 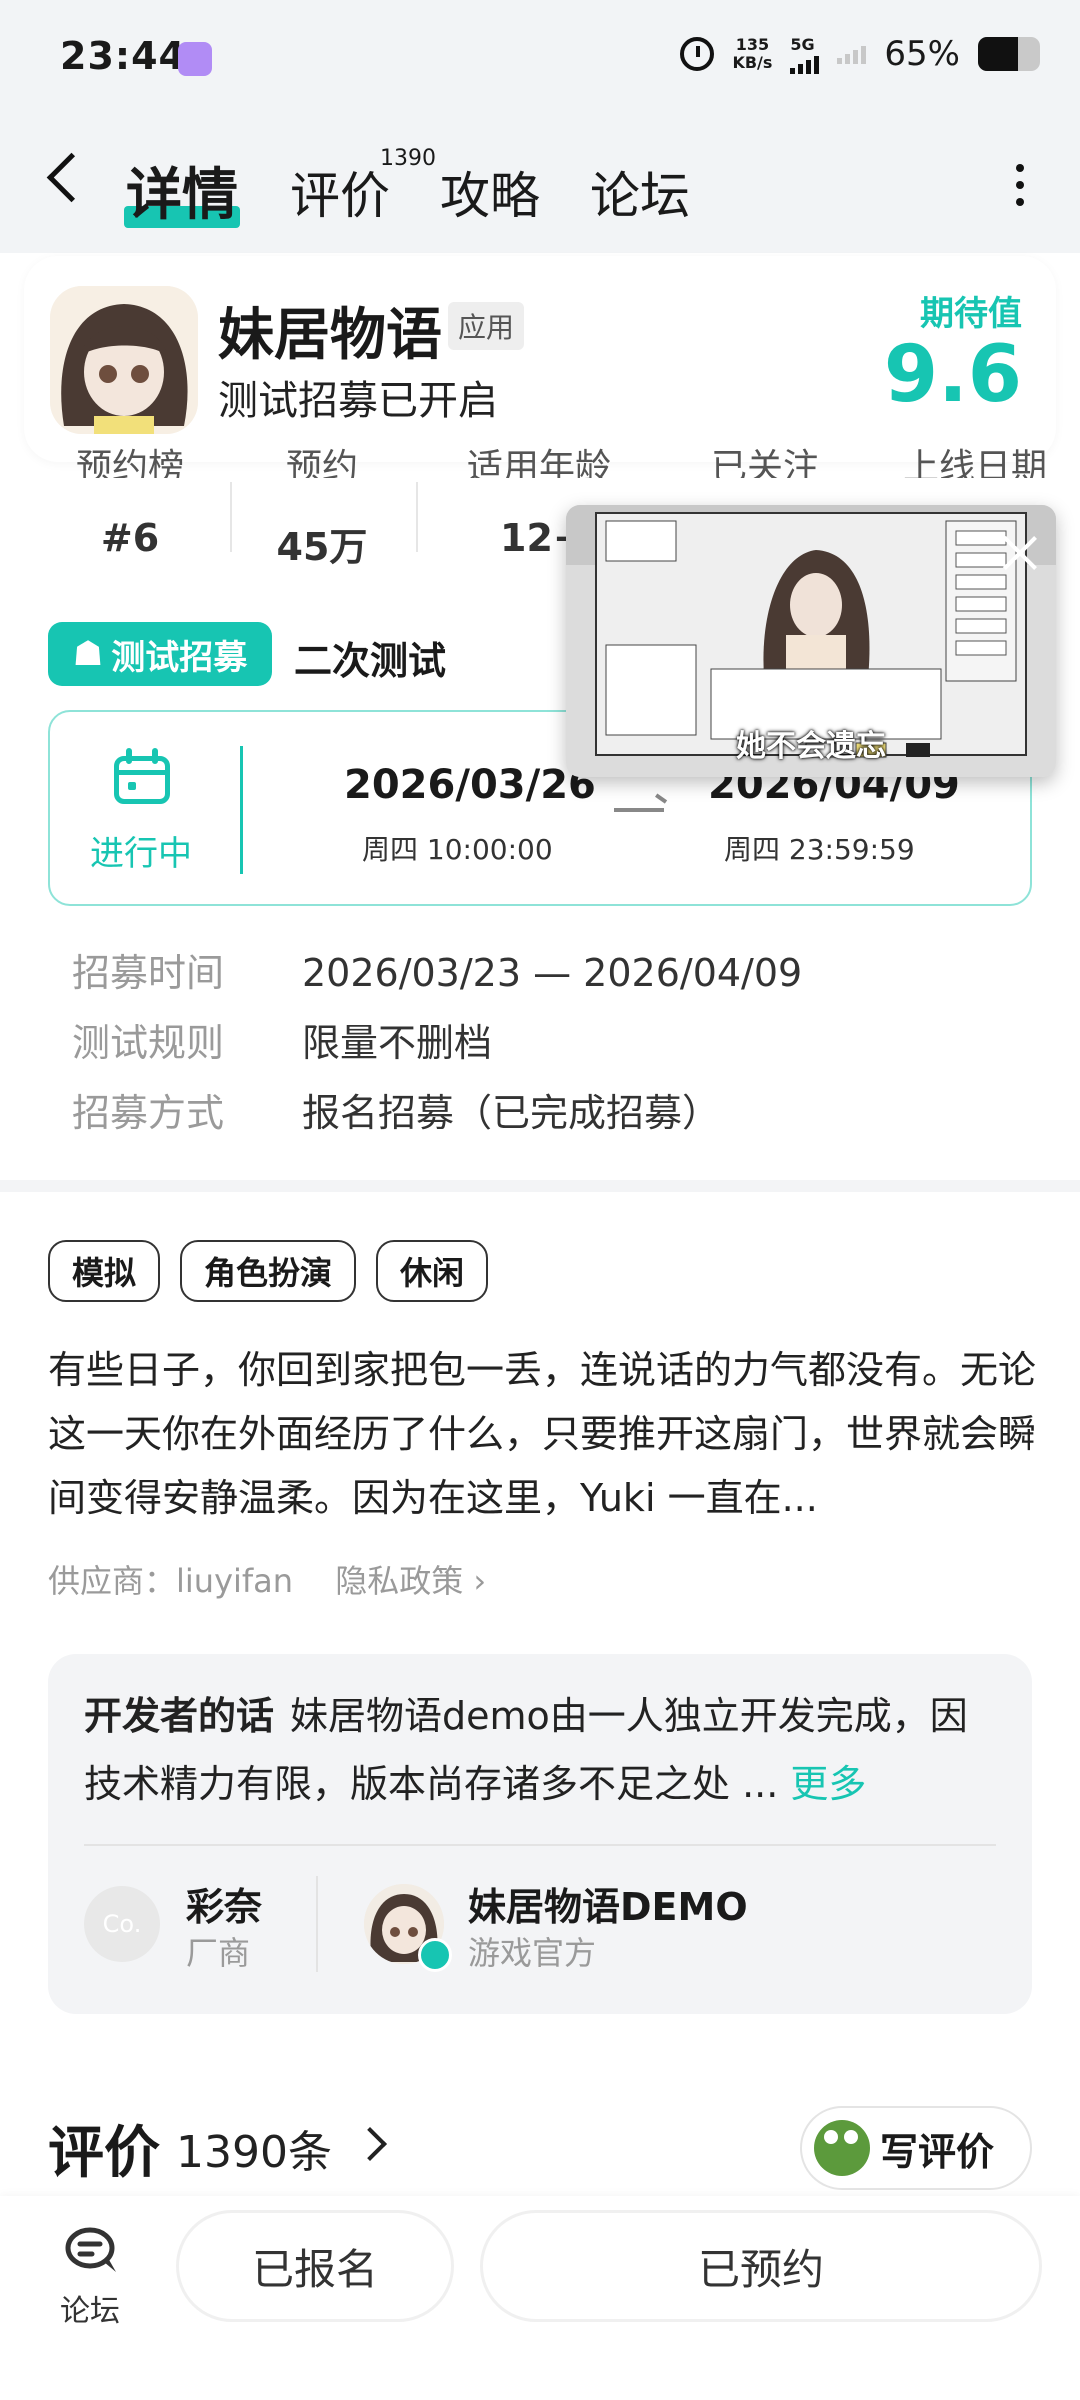 What do you see at coordinates (971, 314) in the screenshot?
I see `expectation-label: 期待值` at bounding box center [971, 314].